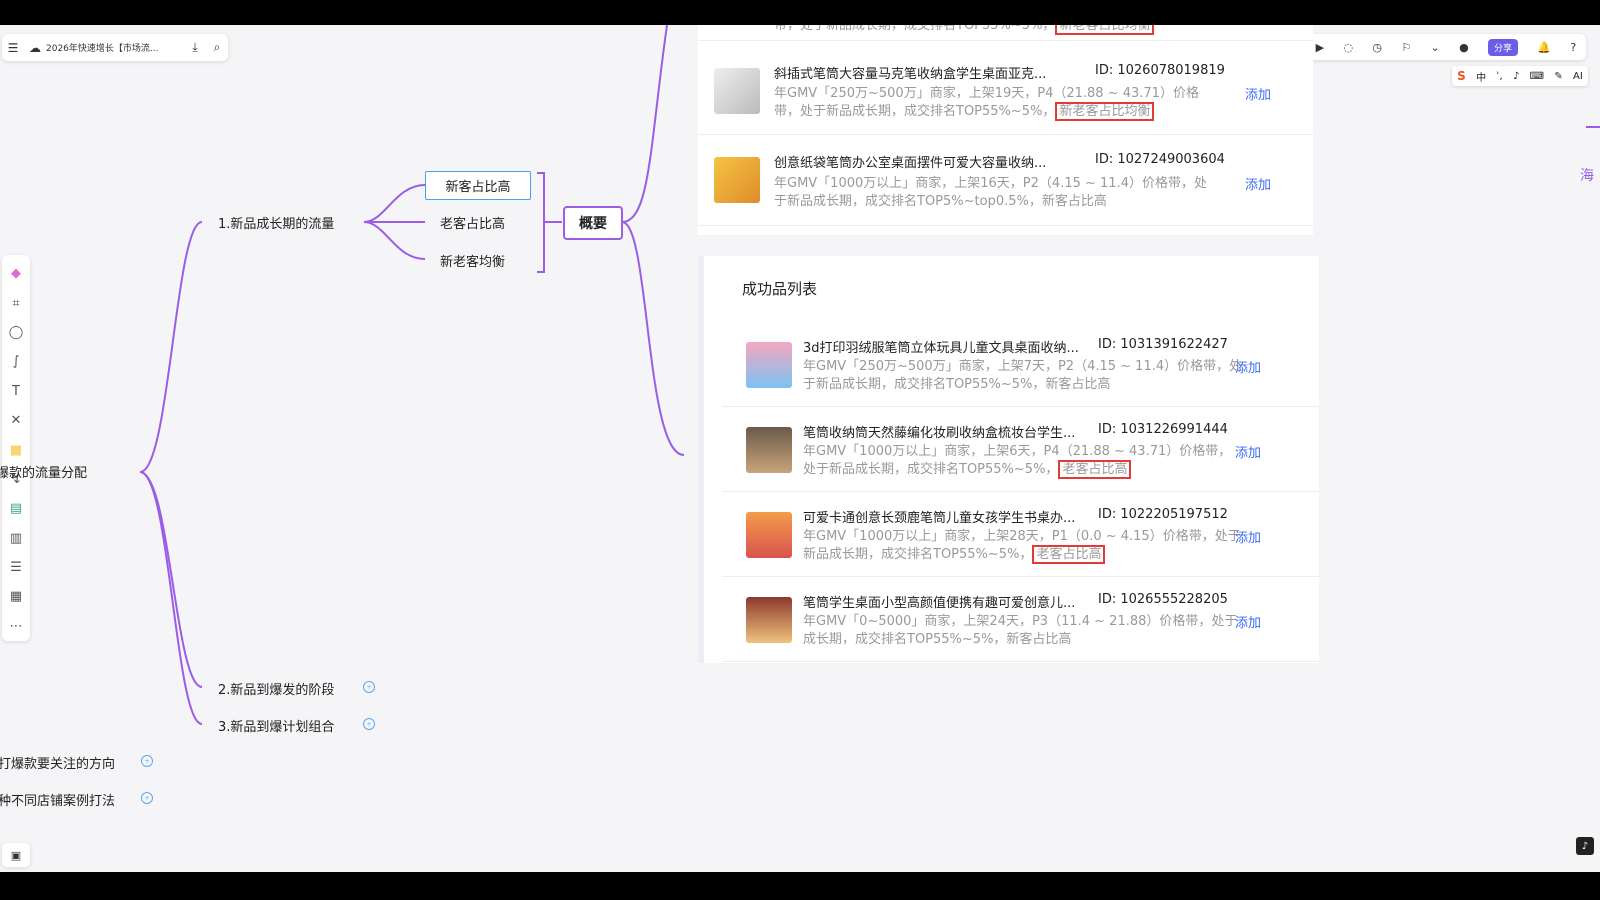  Describe the element at coordinates (16, 567) in the screenshot. I see `list-icon: ☰` at that location.